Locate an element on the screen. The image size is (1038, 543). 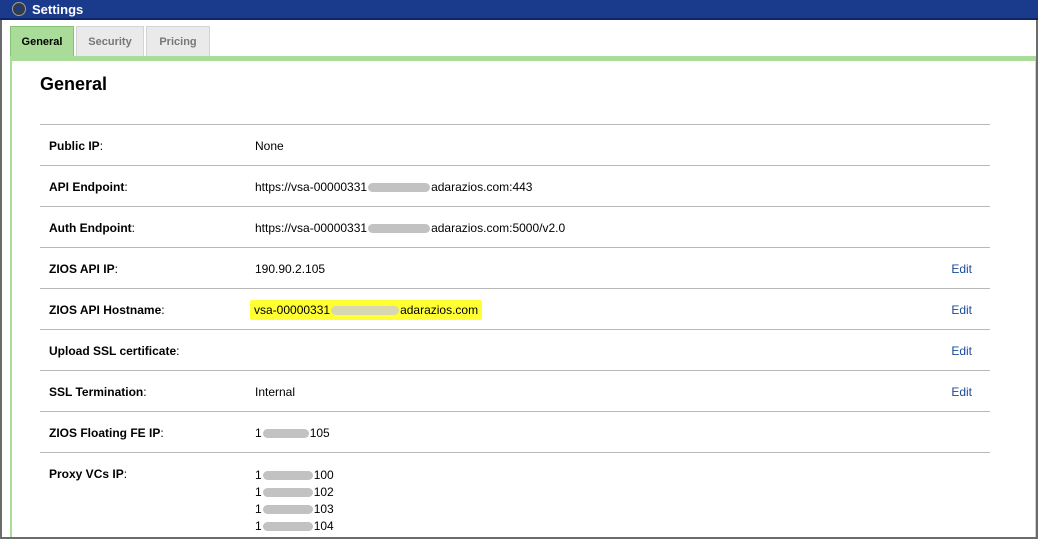
edit-upload-ssl-link: Edit is located at coordinates (961, 351).